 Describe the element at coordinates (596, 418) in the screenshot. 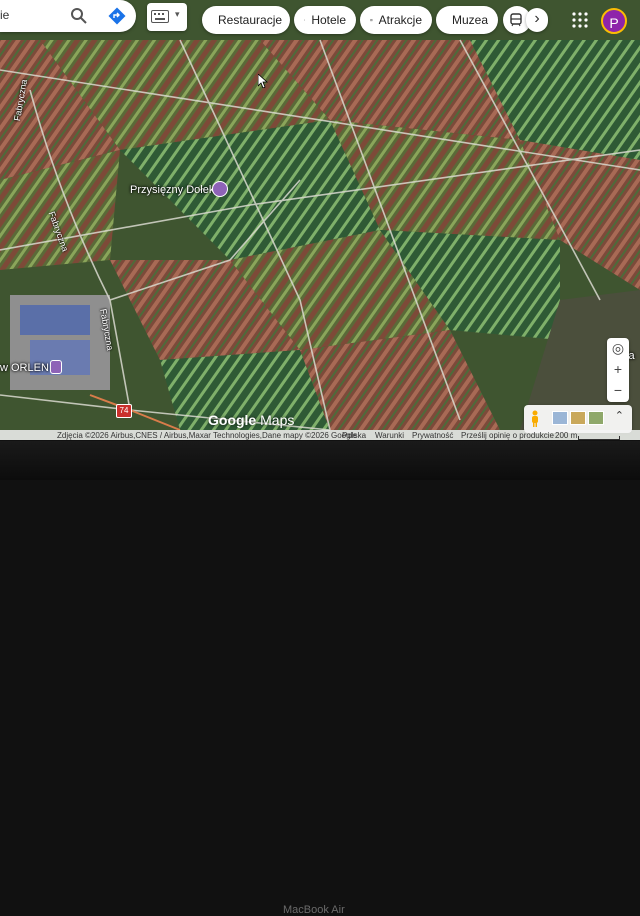

I see `layer-thumb-traffic` at that location.